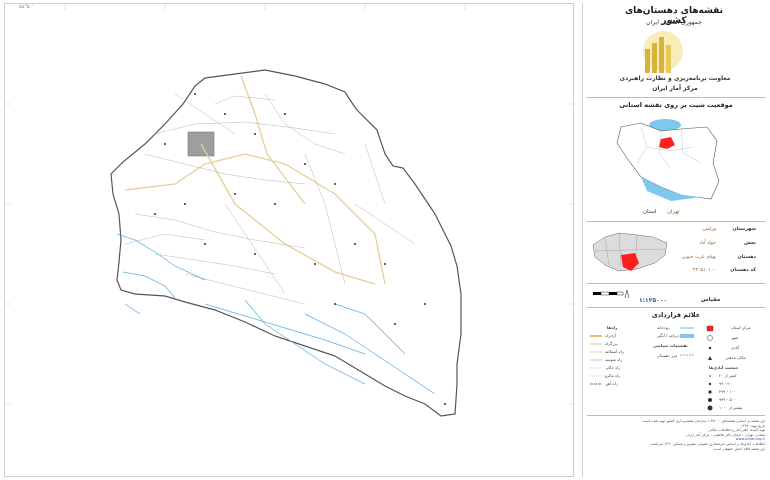 The width and height of the screenshot is (770, 480). I want to click on legend-road-item: راه خاکی, so click(613, 367).